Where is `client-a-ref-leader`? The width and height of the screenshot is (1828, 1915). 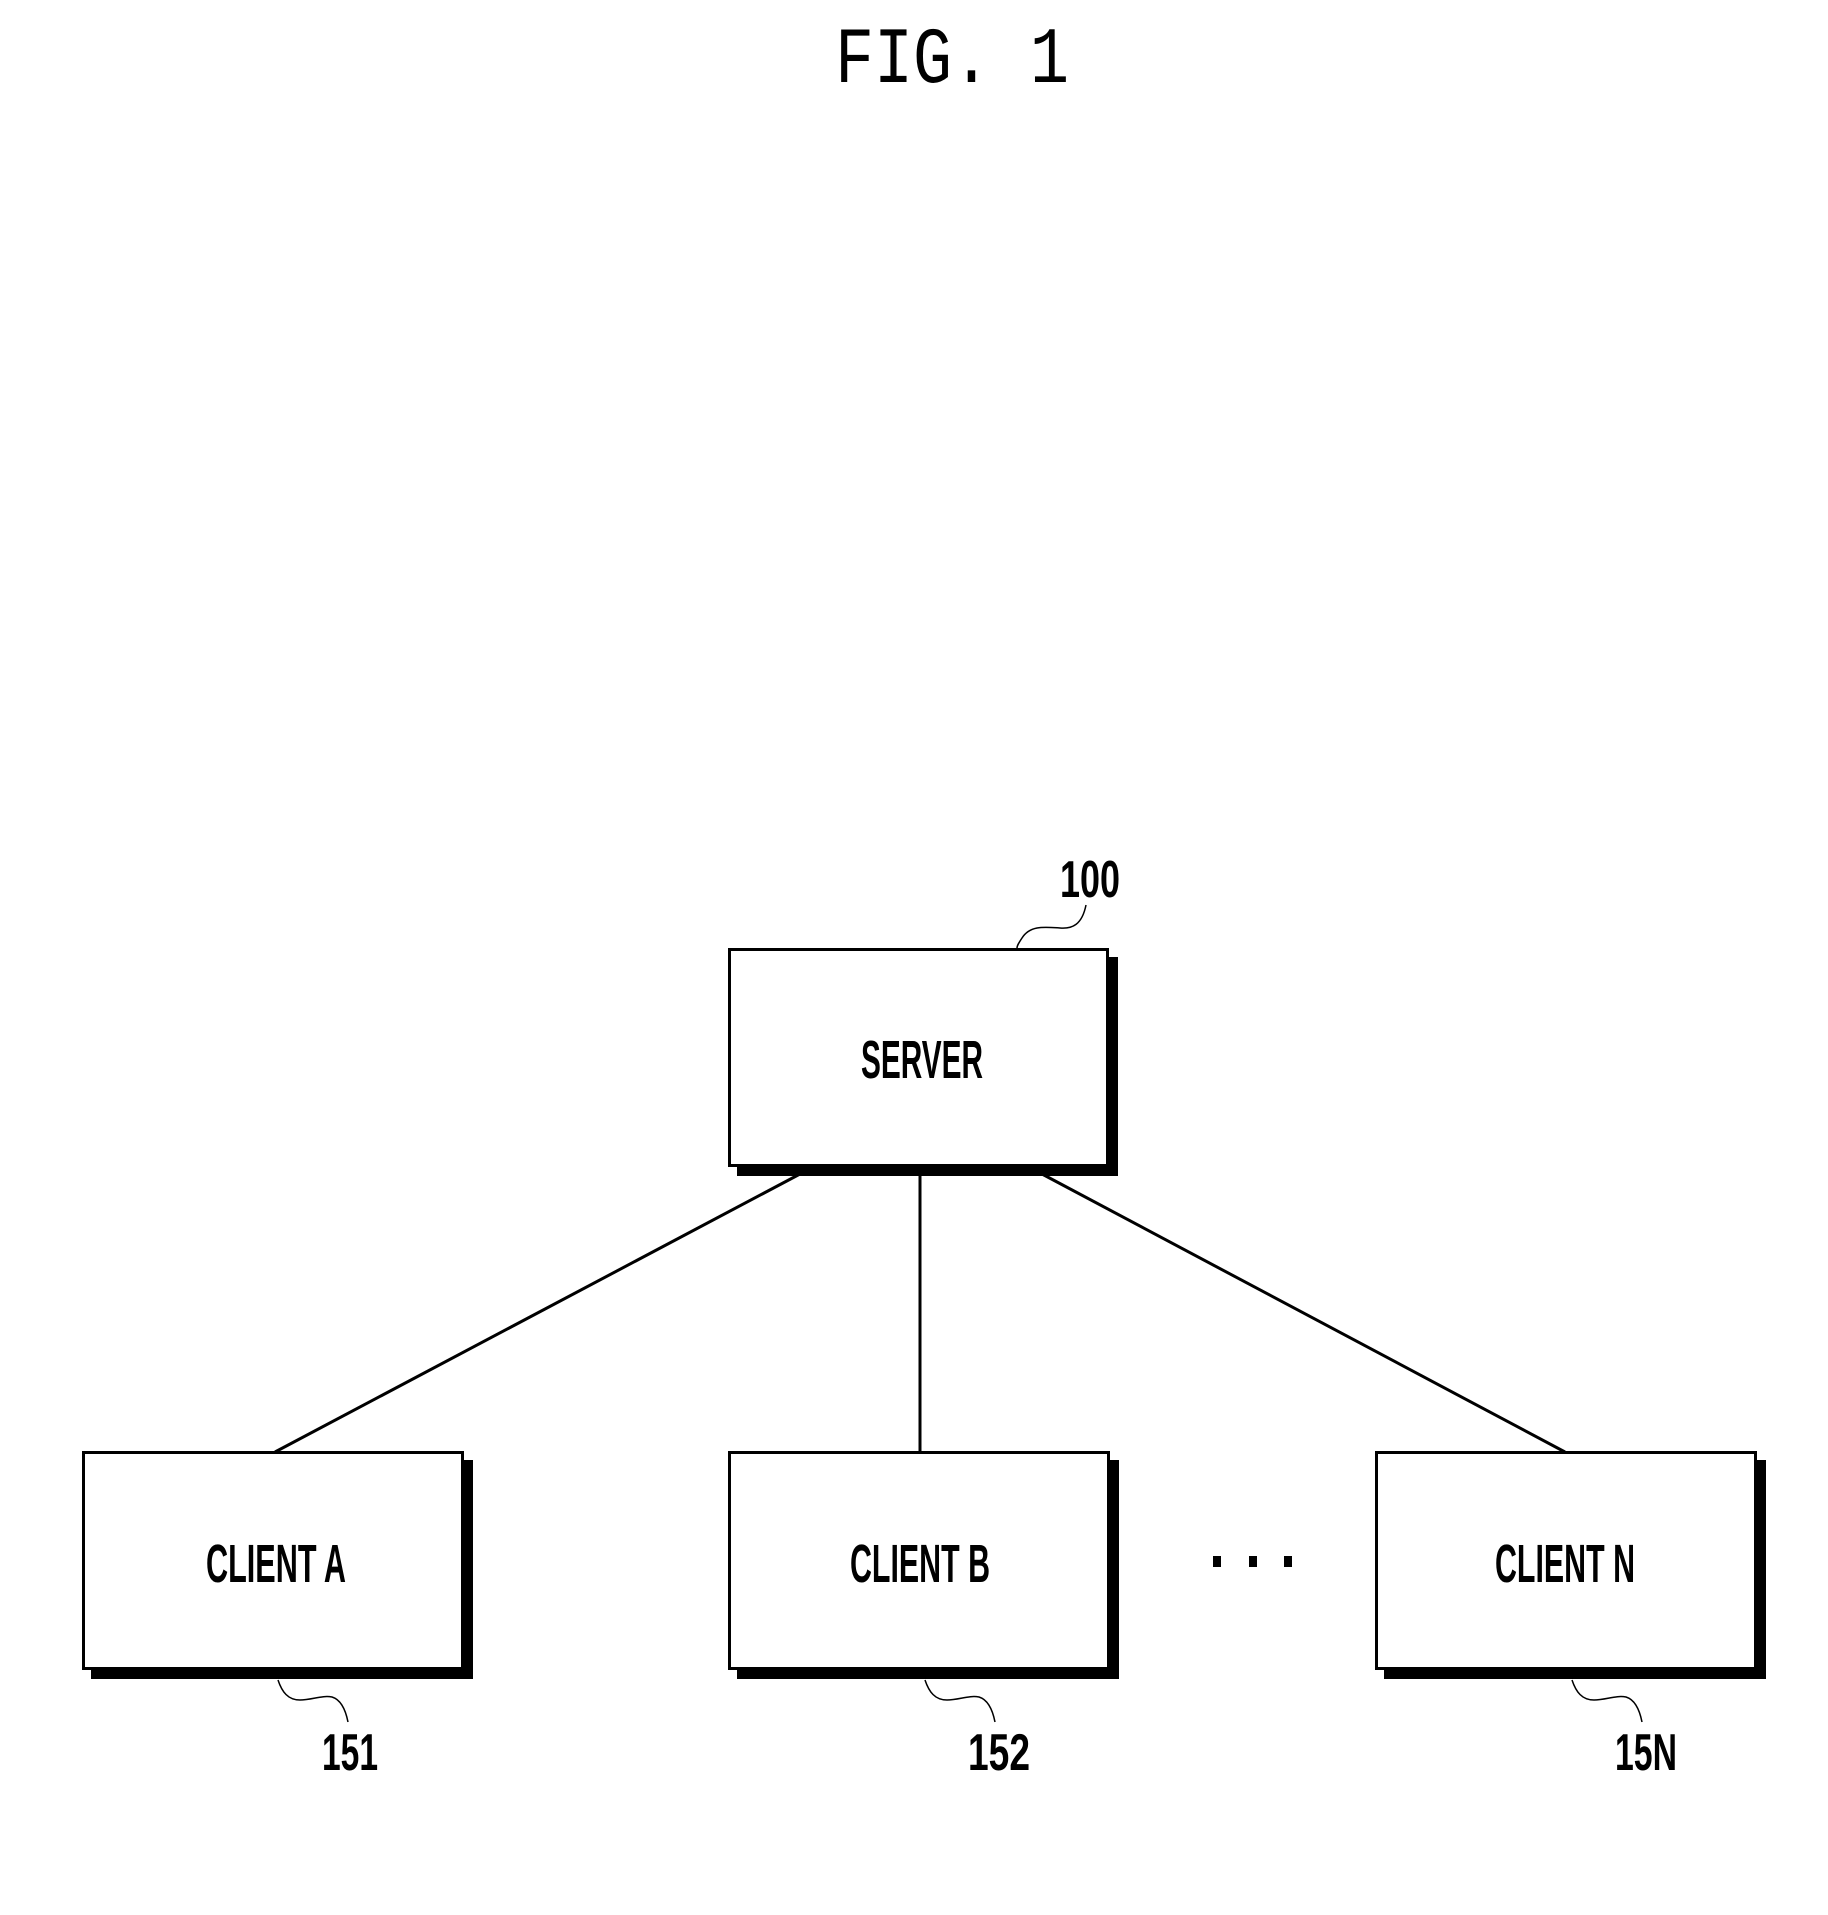
client-a-ref-leader is located at coordinates (313, 1701).